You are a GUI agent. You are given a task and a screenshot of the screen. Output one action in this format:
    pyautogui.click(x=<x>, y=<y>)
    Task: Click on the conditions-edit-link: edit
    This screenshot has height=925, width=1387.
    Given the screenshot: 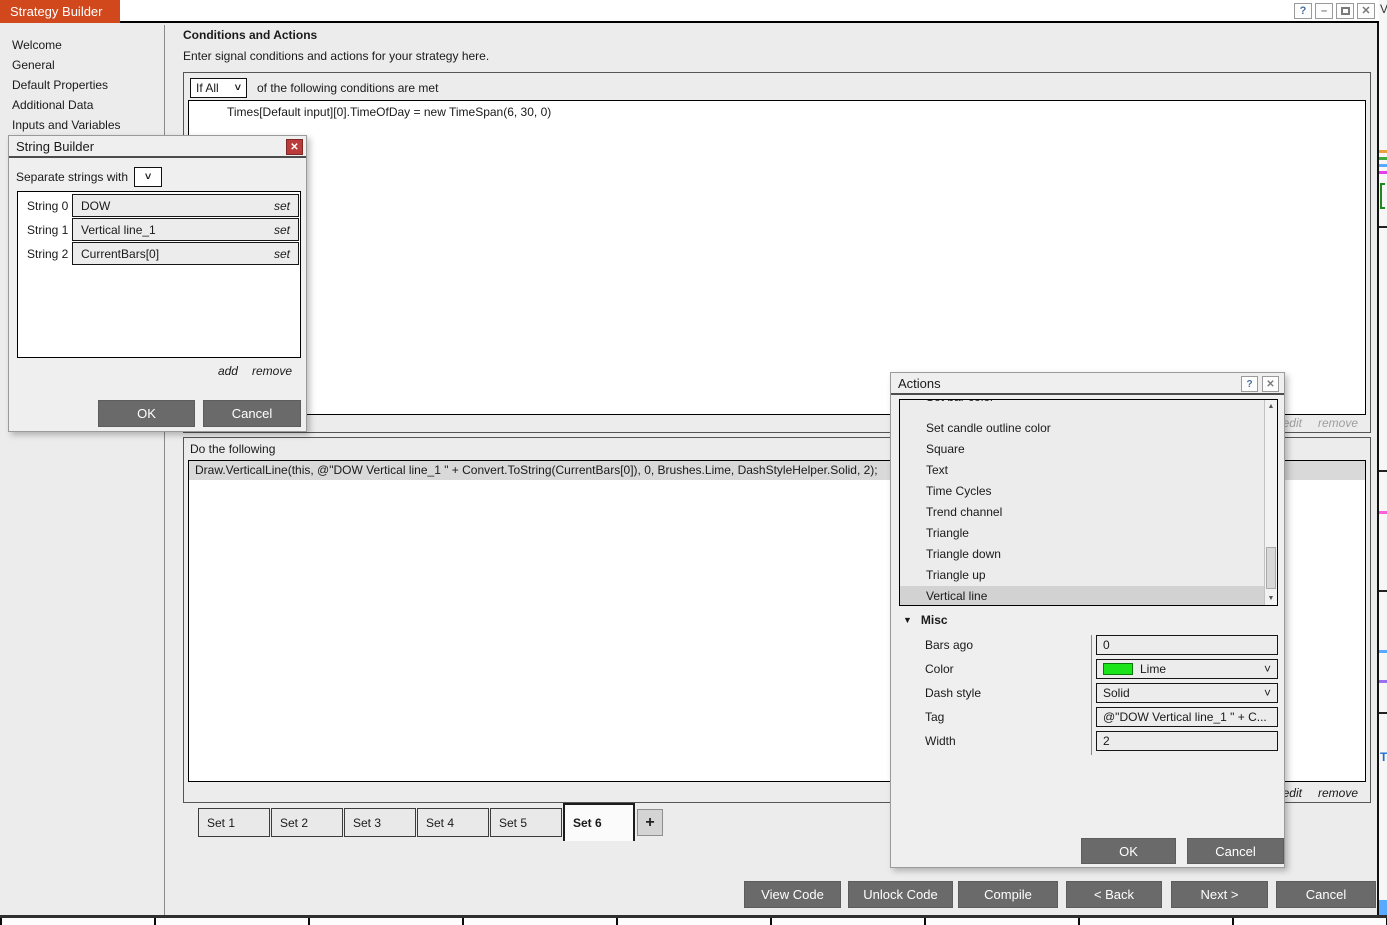 What is the action you would take?
    pyautogui.click(x=1292, y=423)
    